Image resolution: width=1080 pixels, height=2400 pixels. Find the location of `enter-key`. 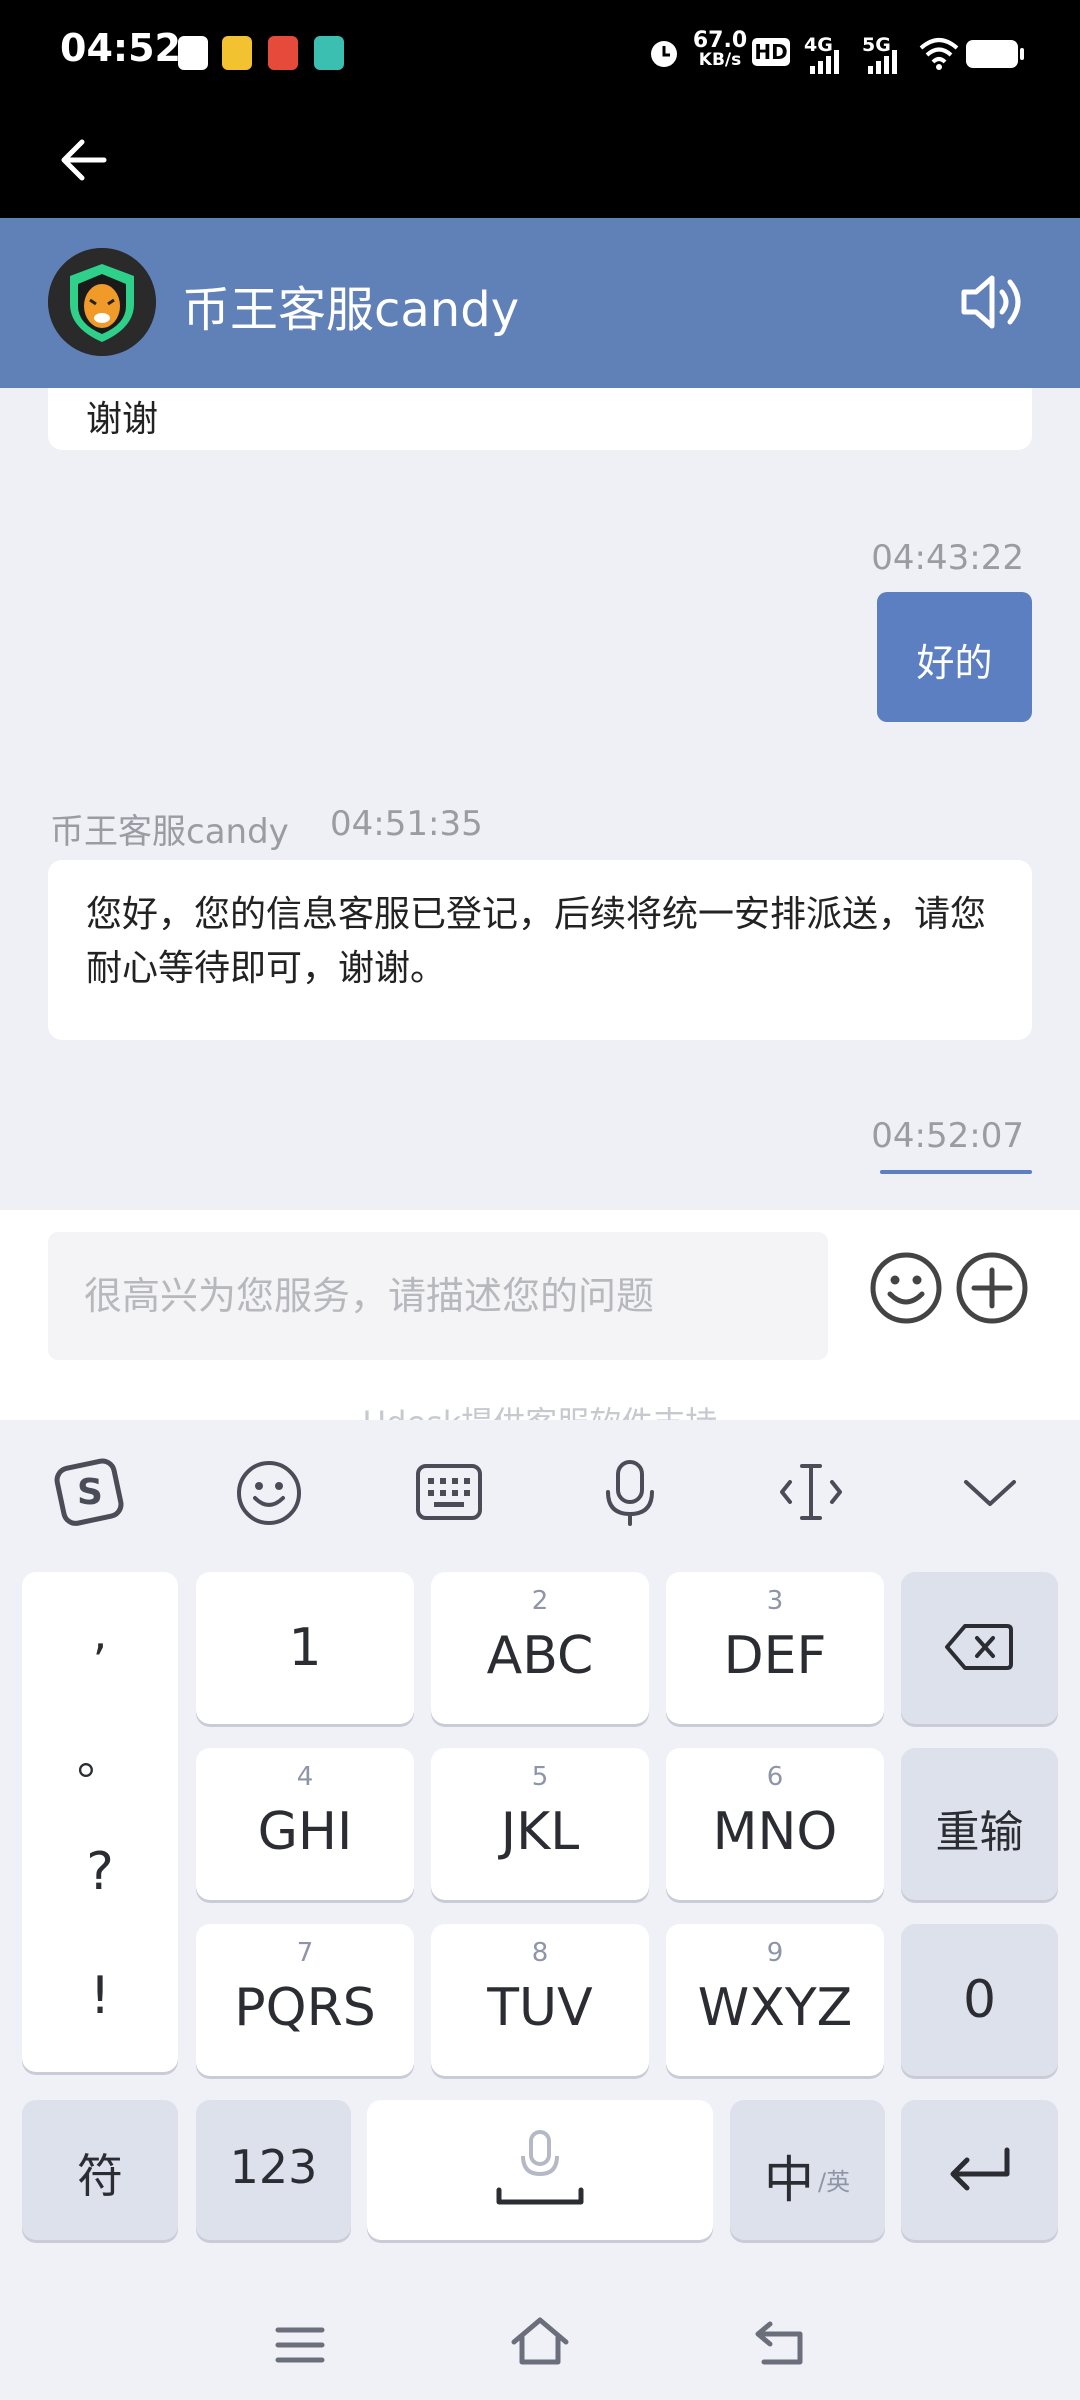

enter-key is located at coordinates (979, 2170).